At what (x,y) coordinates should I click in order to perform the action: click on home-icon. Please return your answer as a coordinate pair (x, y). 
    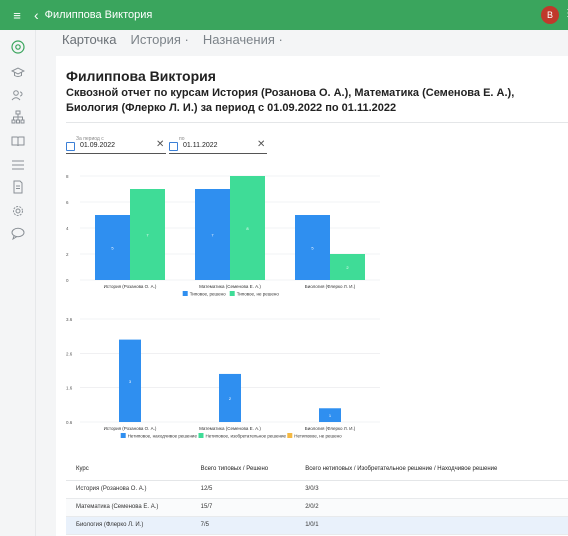
    Looking at the image, I should click on (18, 47).